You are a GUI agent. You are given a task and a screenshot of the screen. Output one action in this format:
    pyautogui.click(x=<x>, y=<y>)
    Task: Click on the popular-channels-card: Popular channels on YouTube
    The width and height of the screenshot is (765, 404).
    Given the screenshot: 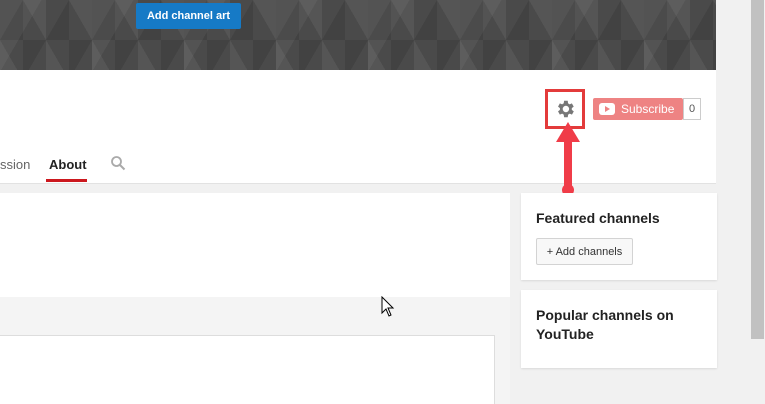 What is the action you would take?
    pyautogui.click(x=619, y=329)
    